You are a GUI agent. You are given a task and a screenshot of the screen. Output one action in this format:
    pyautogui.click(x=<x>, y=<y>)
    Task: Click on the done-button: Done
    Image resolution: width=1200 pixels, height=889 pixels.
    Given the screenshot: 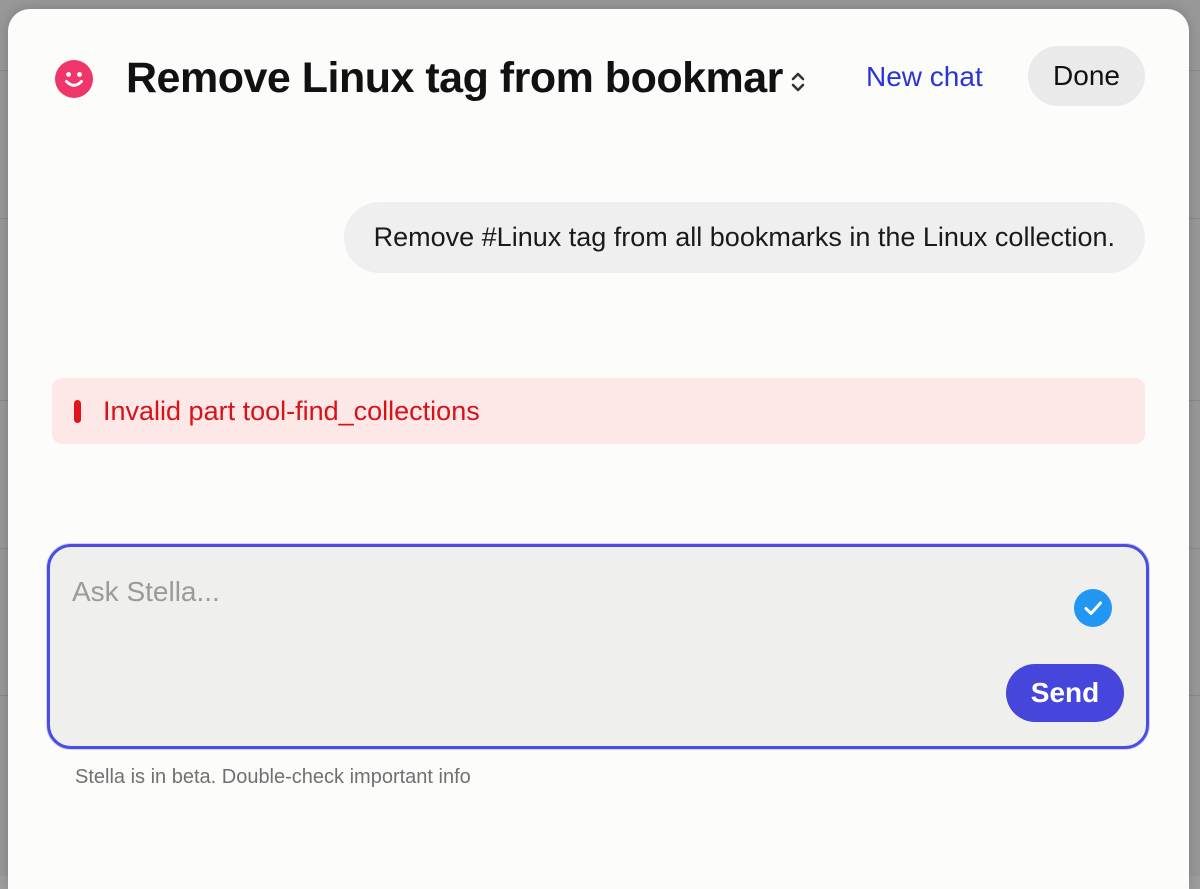 What is the action you would take?
    pyautogui.click(x=1086, y=76)
    